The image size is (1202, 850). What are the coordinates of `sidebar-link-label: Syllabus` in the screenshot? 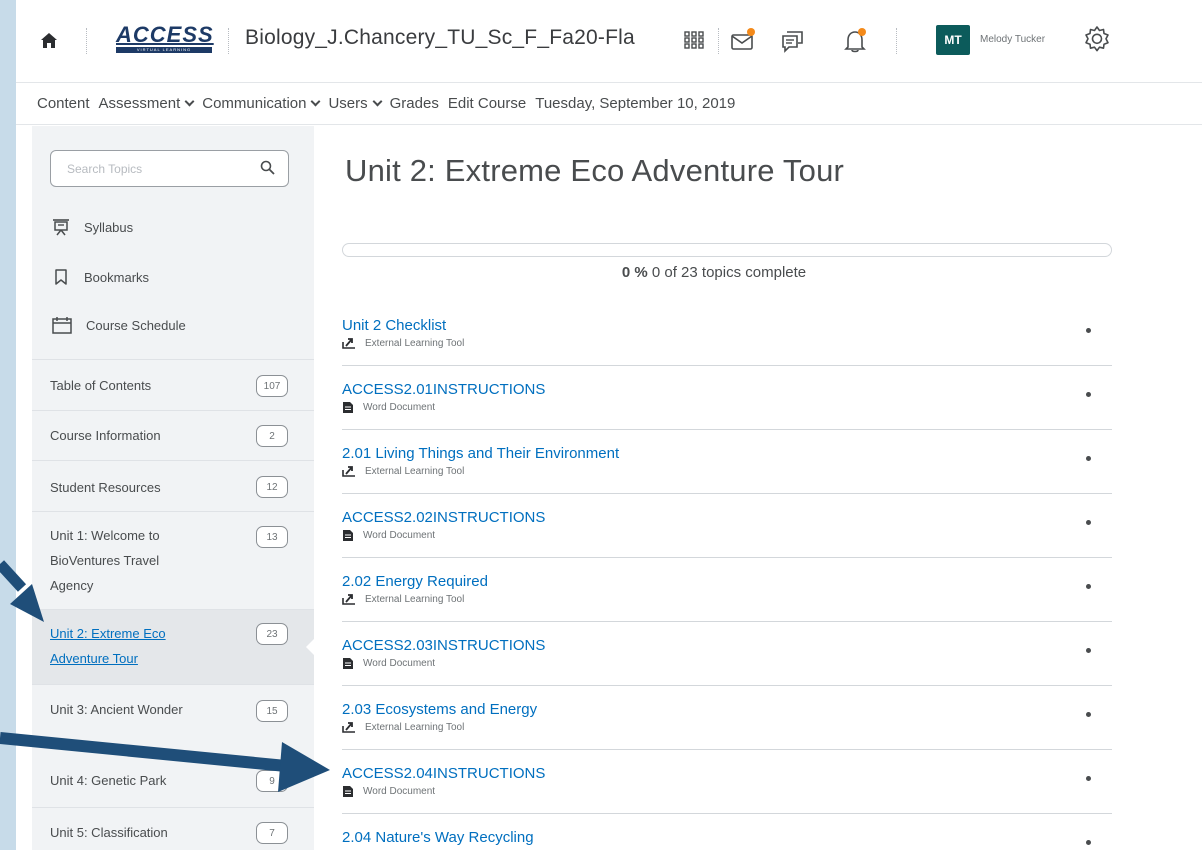 It's located at (109, 227).